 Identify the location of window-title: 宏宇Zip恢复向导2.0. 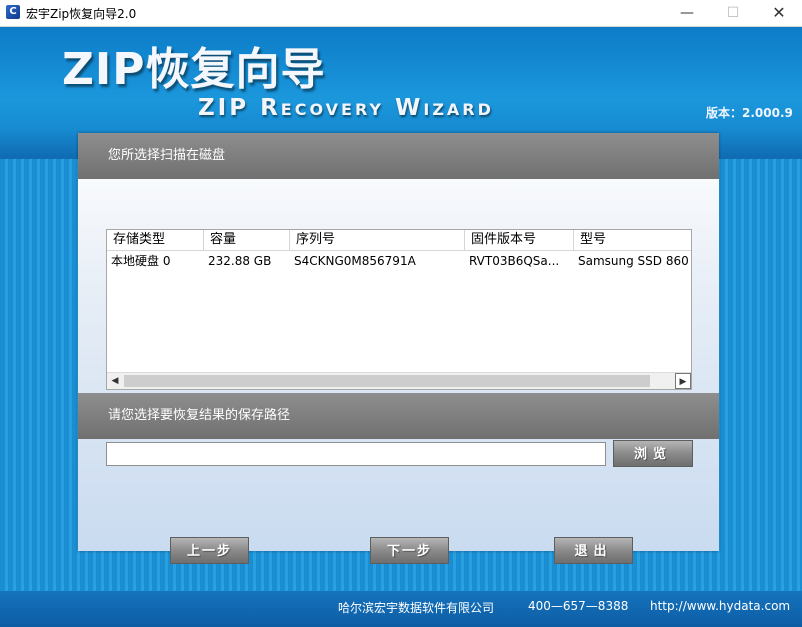
(81, 14).